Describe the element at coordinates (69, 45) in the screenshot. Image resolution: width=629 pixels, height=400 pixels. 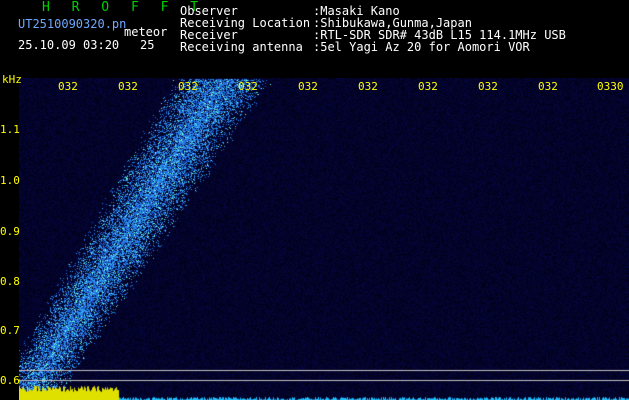
I see `date-time-label: 25.10.09 03:20` at that location.